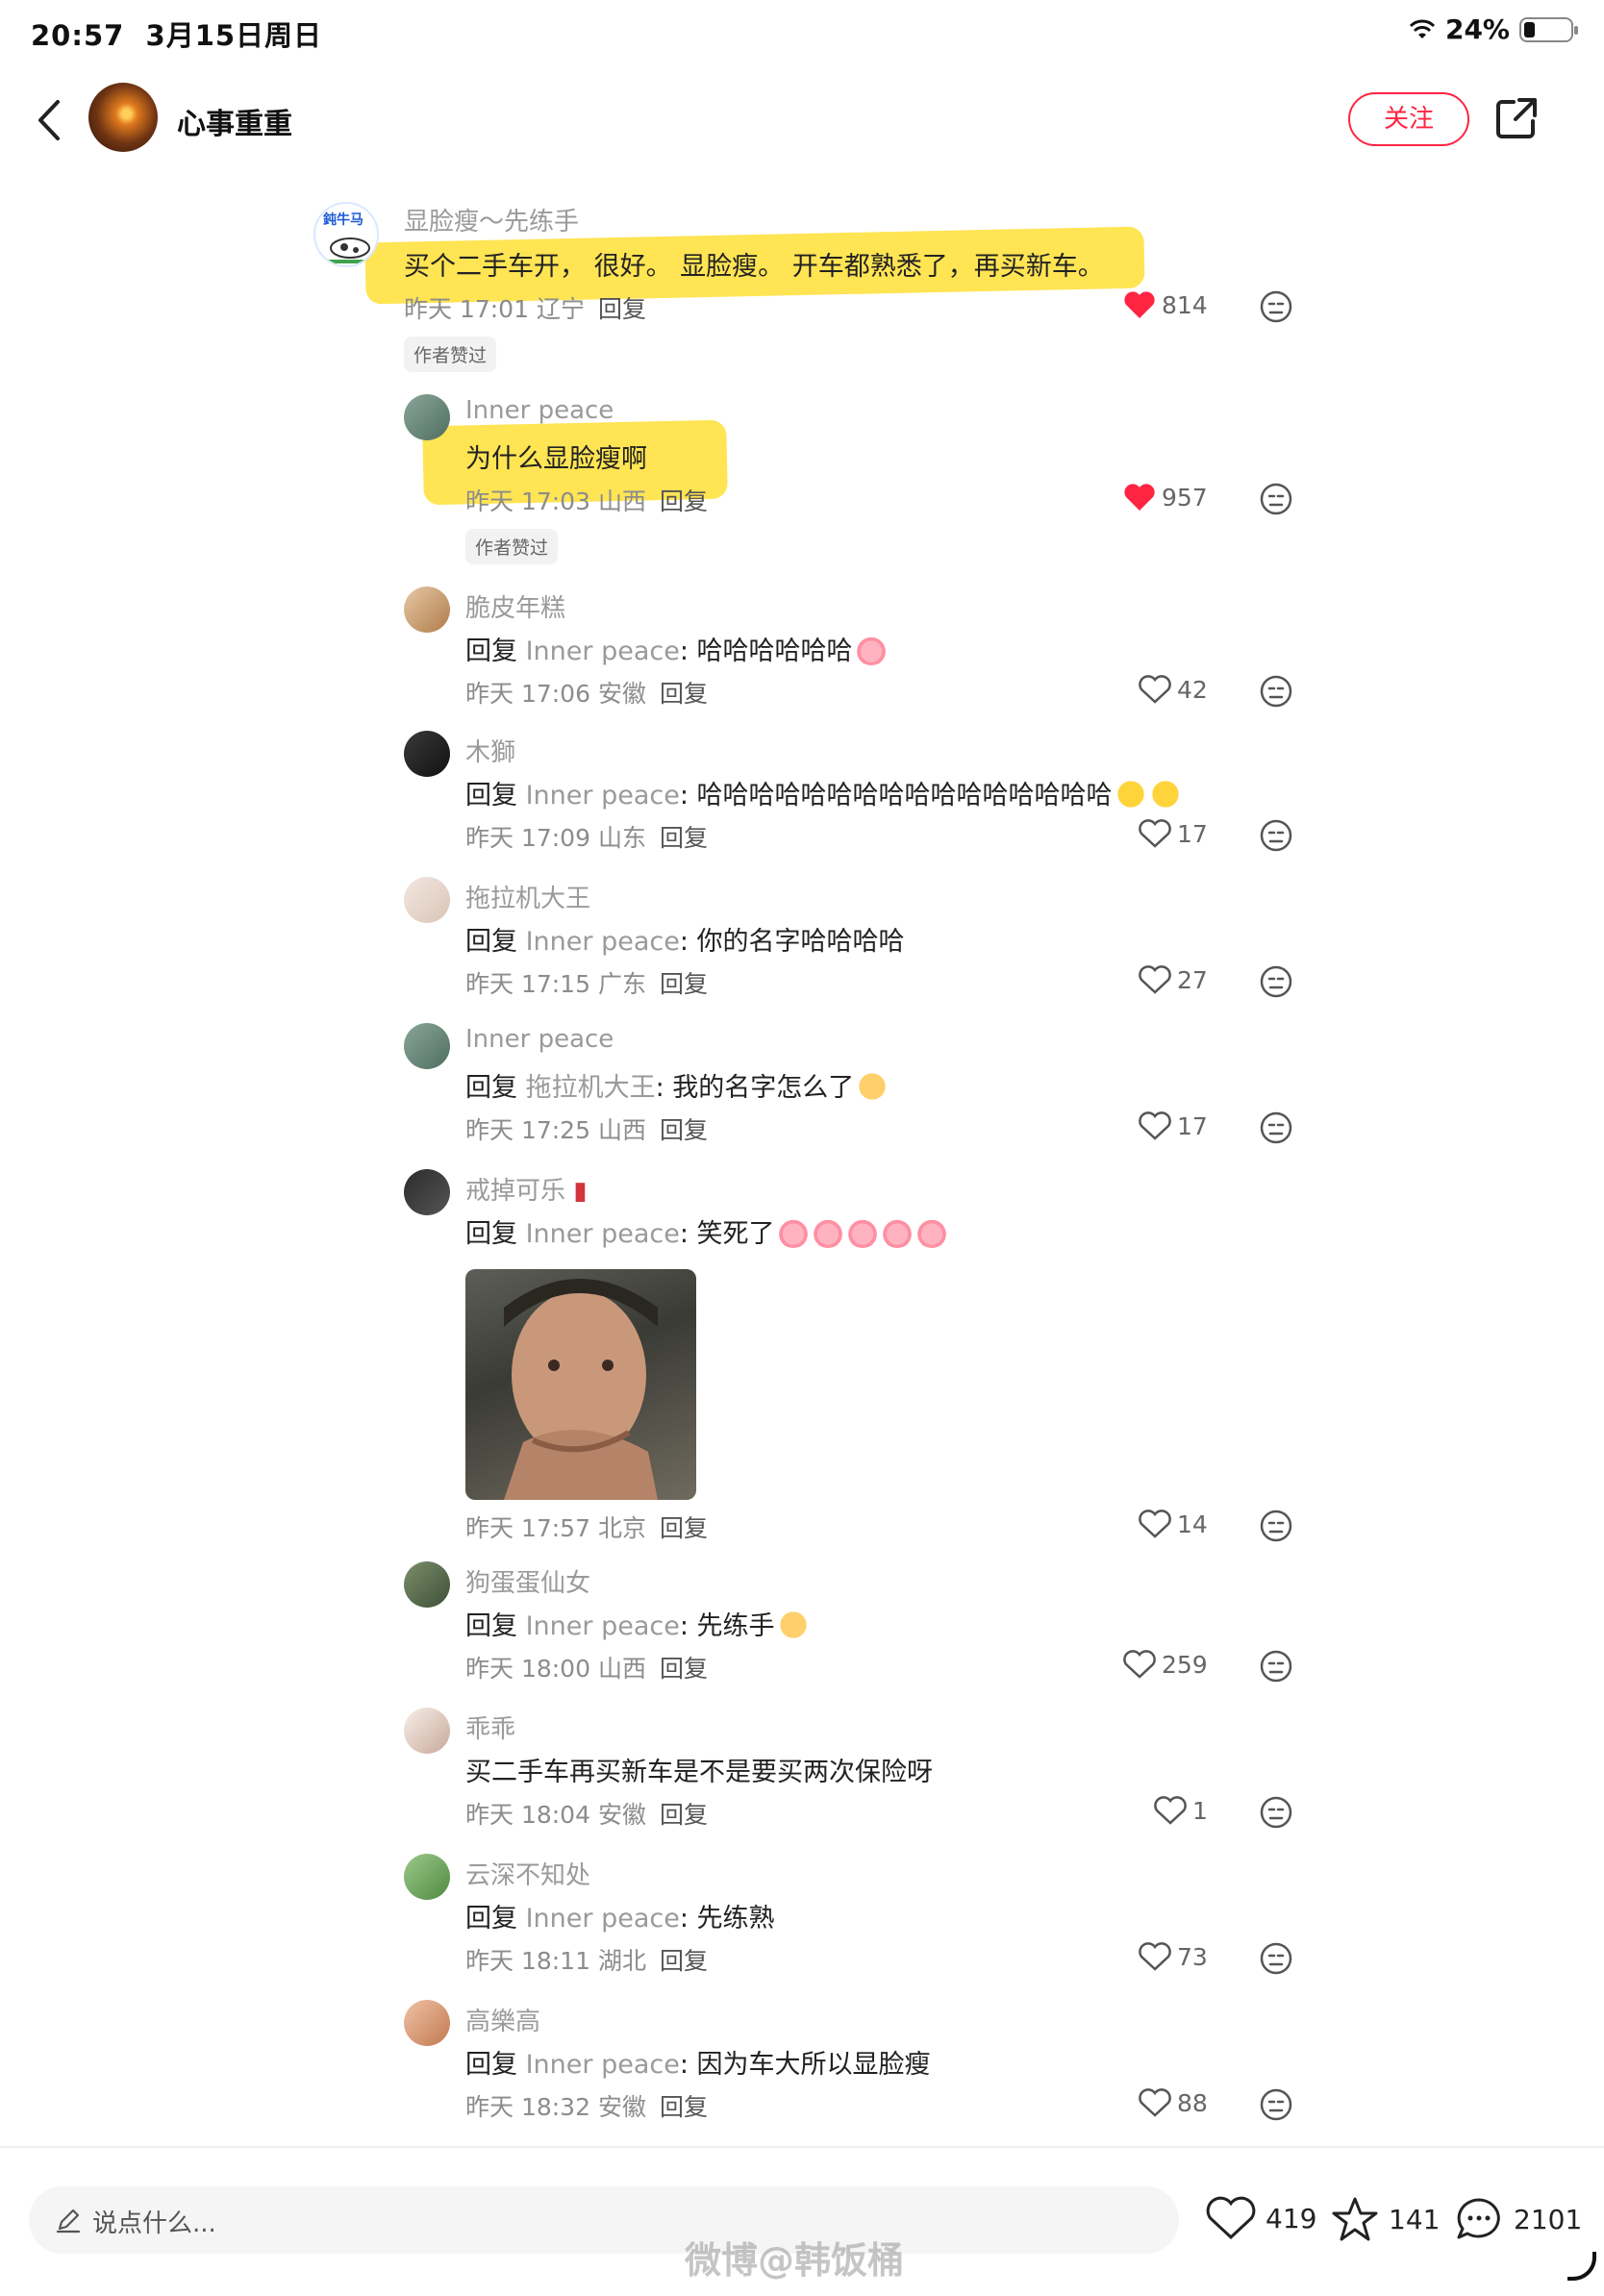  What do you see at coordinates (526, 1189) in the screenshot?
I see `comment-username: 戒掉可乐 ▮` at bounding box center [526, 1189].